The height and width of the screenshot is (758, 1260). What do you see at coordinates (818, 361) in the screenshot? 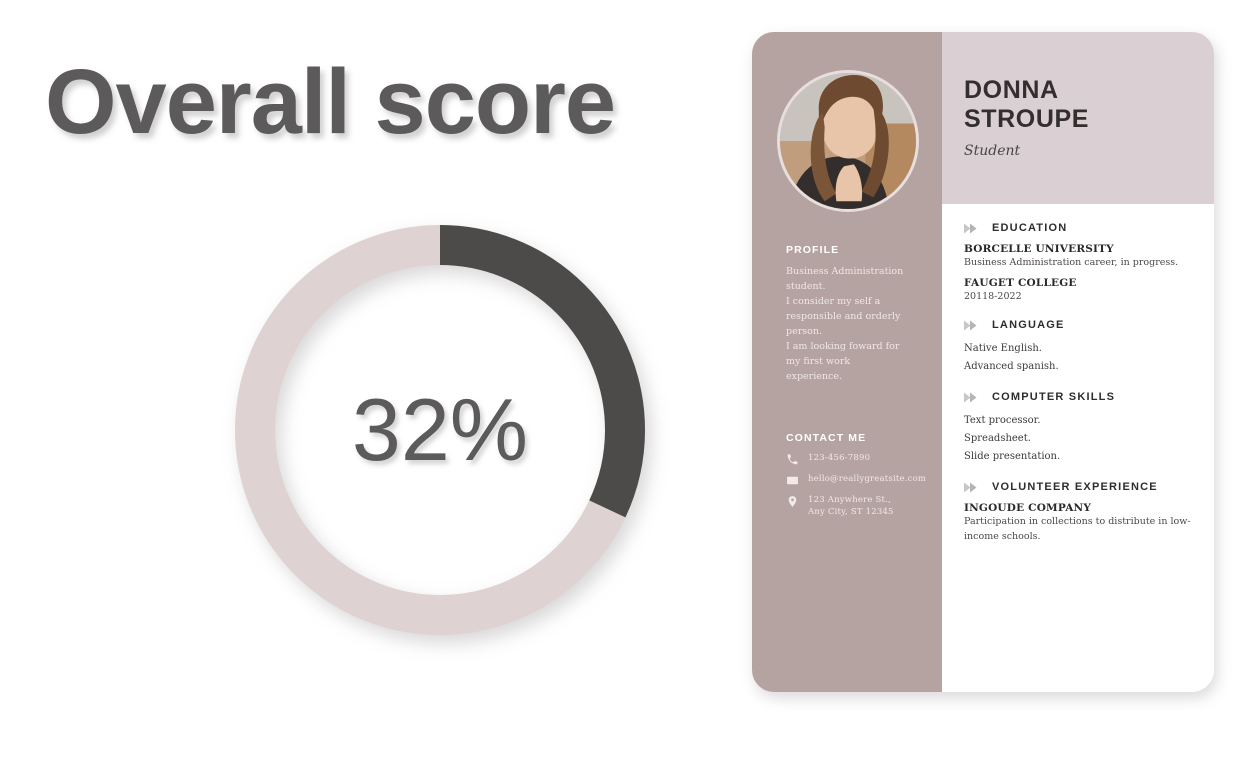
I see `profile-line: my first work` at bounding box center [818, 361].